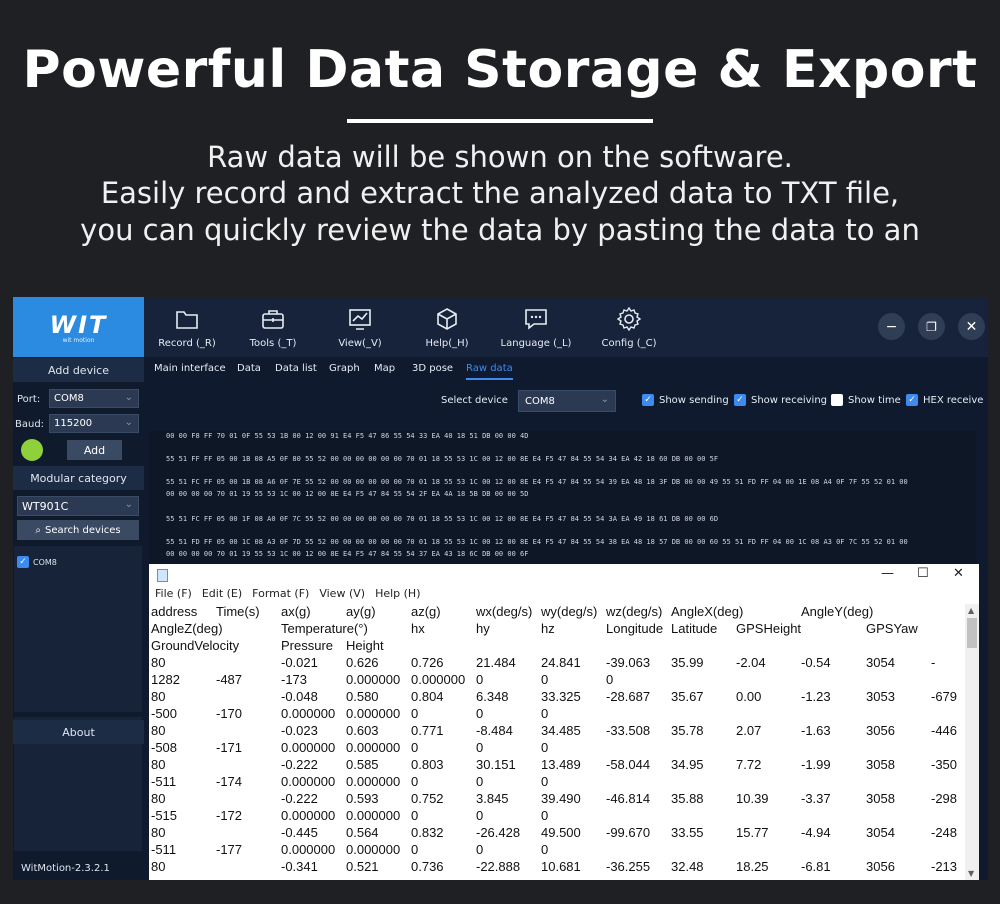 This screenshot has width=1000, height=904. What do you see at coordinates (492, 798) in the screenshot?
I see `text-cell: 3.845` at bounding box center [492, 798].